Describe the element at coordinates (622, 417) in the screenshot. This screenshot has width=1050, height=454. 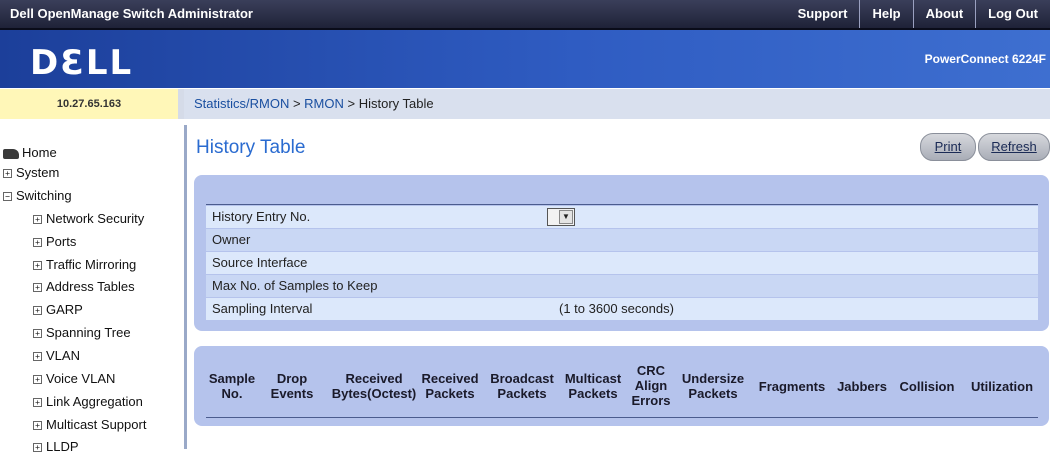
I see `table-header-divider` at that location.